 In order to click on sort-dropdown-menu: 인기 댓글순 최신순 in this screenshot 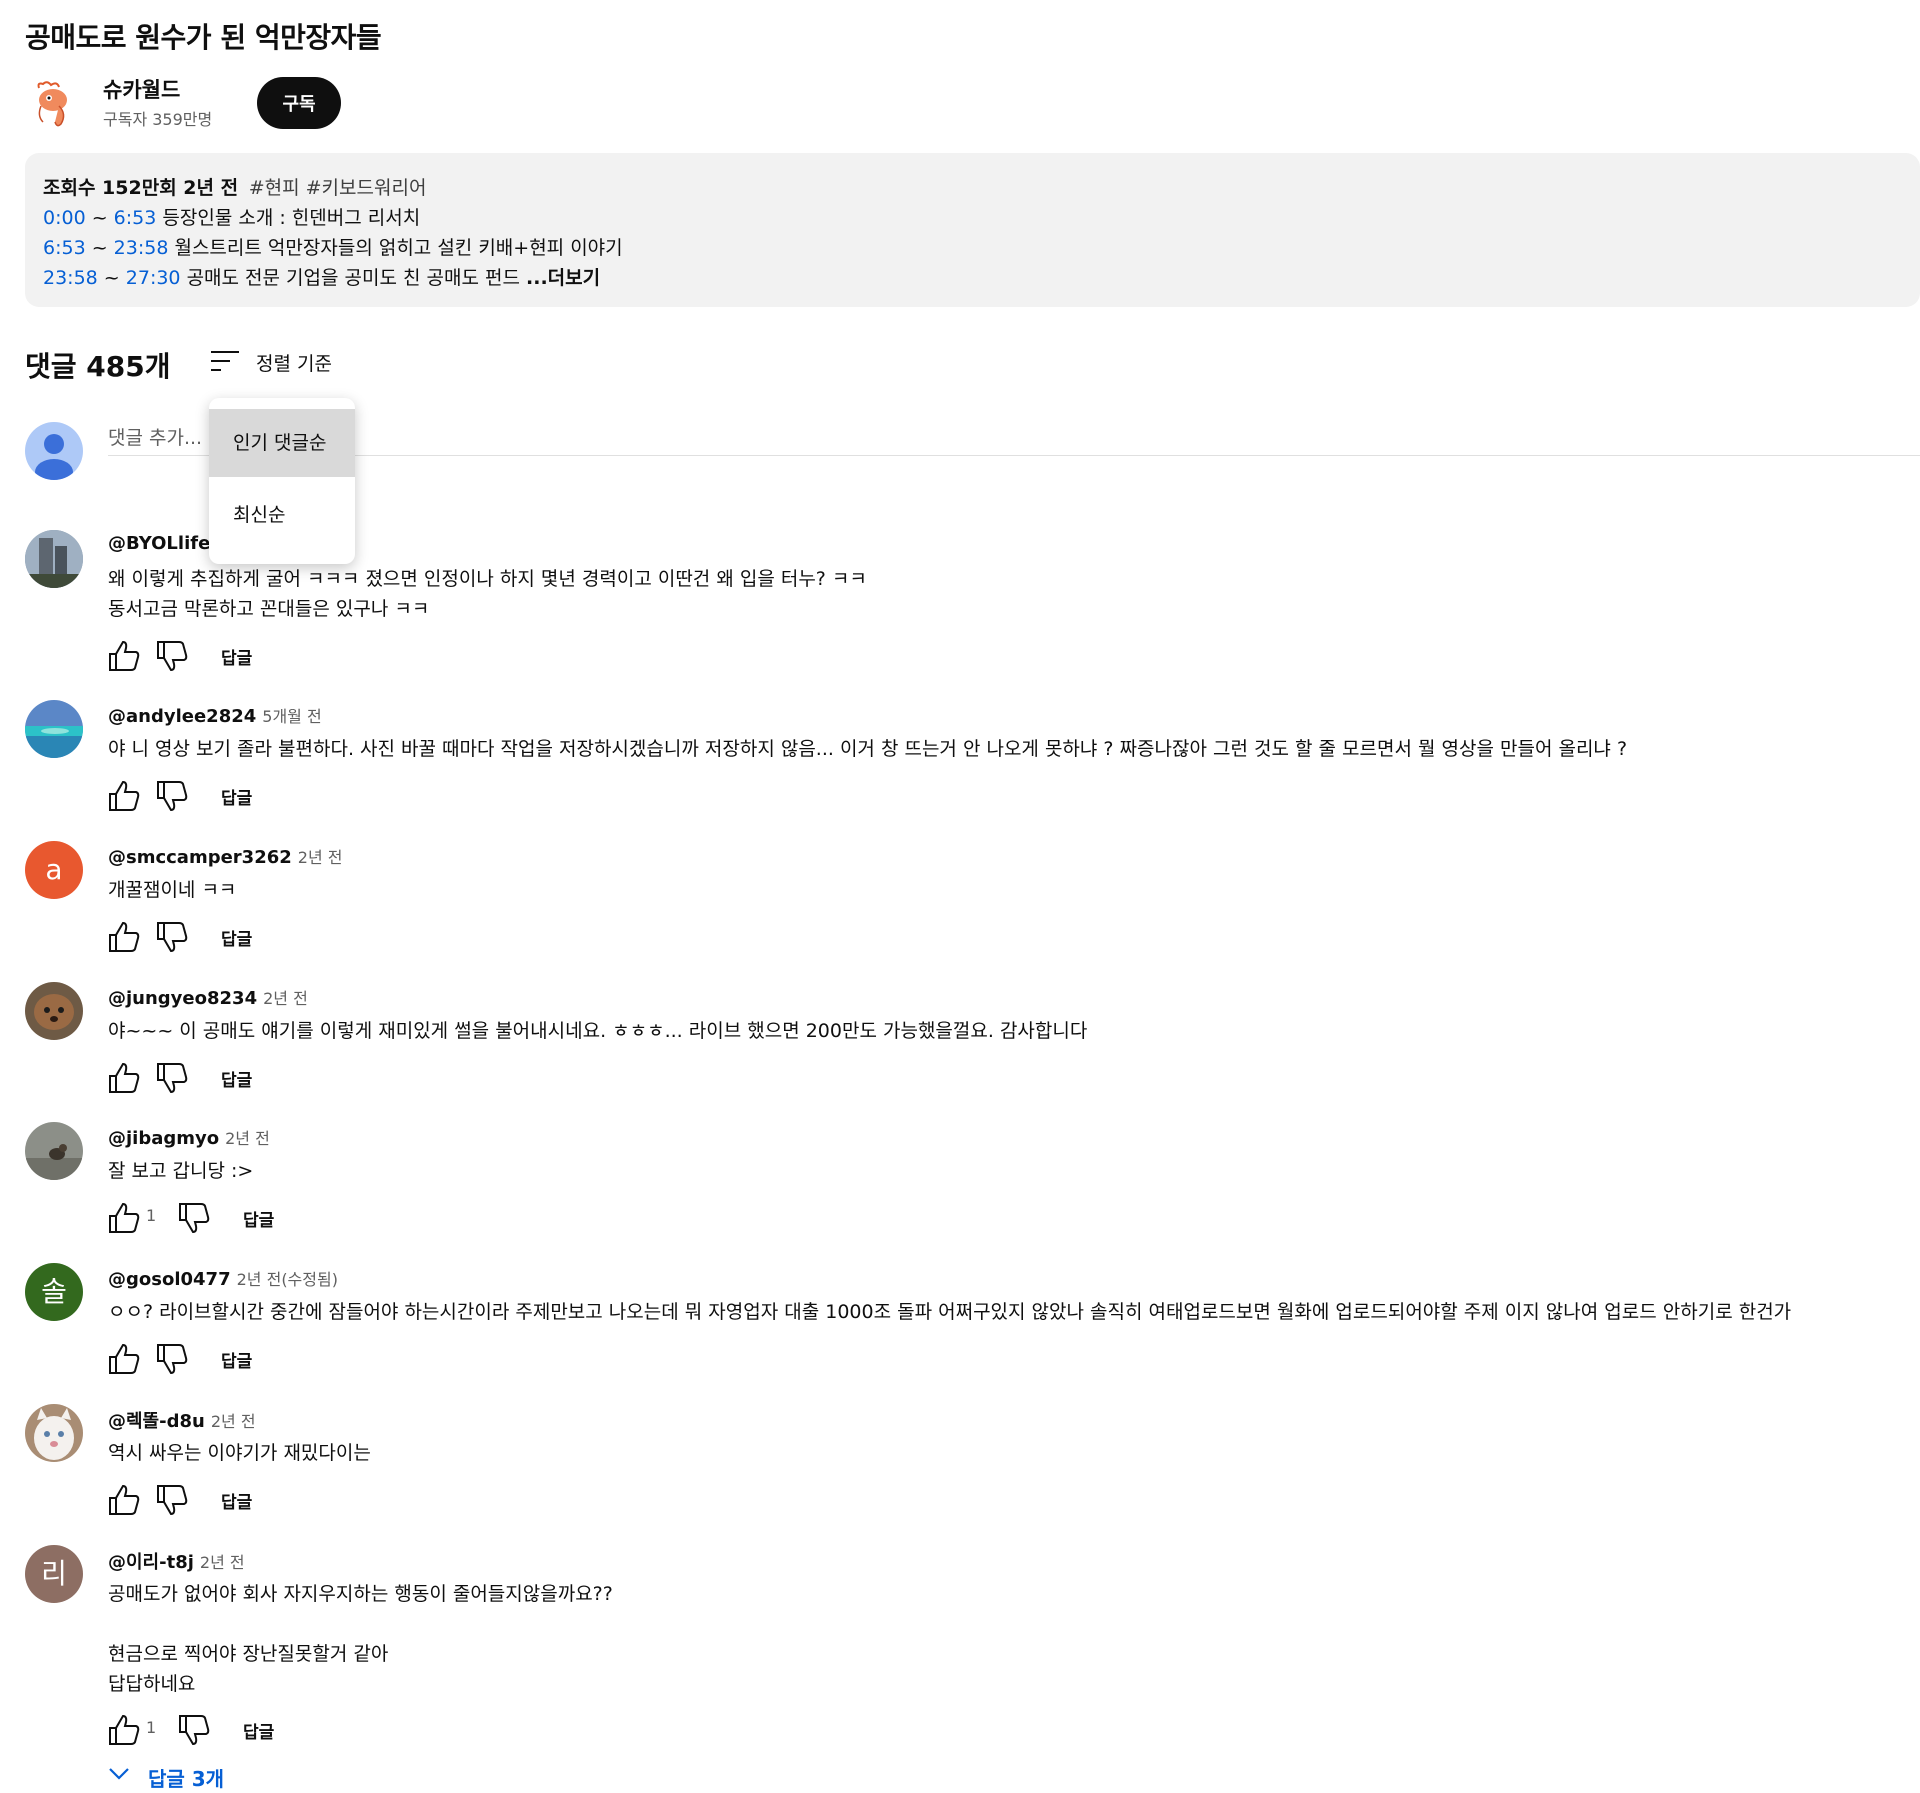, I will do `click(282, 481)`.